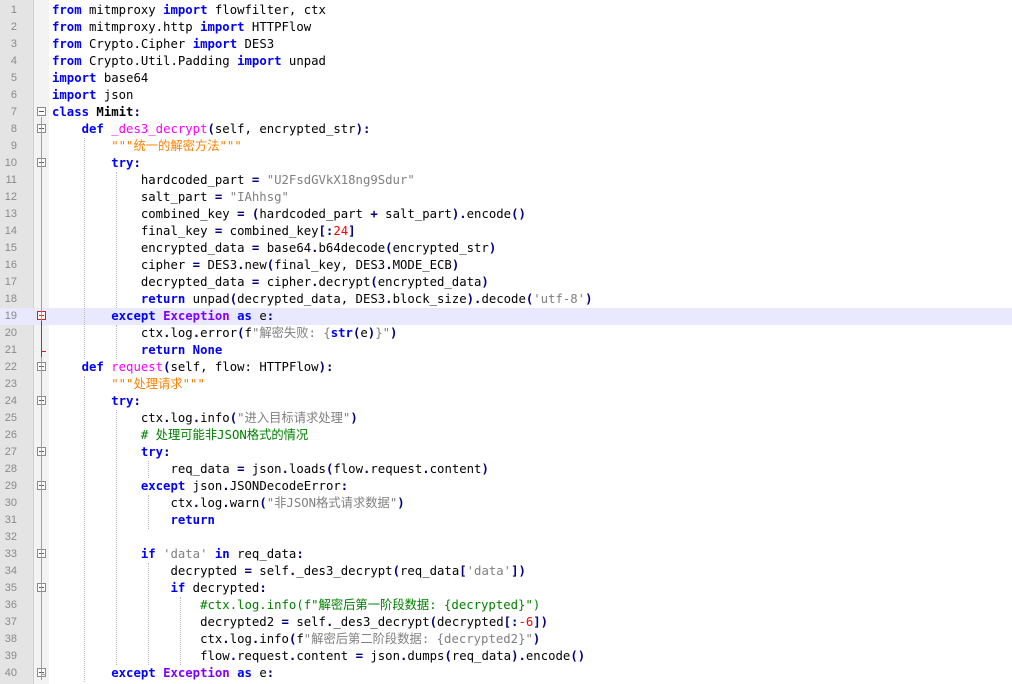 This screenshot has height=684, width=1012. What do you see at coordinates (506, 452) in the screenshot?
I see `code-line: 27 try:` at bounding box center [506, 452].